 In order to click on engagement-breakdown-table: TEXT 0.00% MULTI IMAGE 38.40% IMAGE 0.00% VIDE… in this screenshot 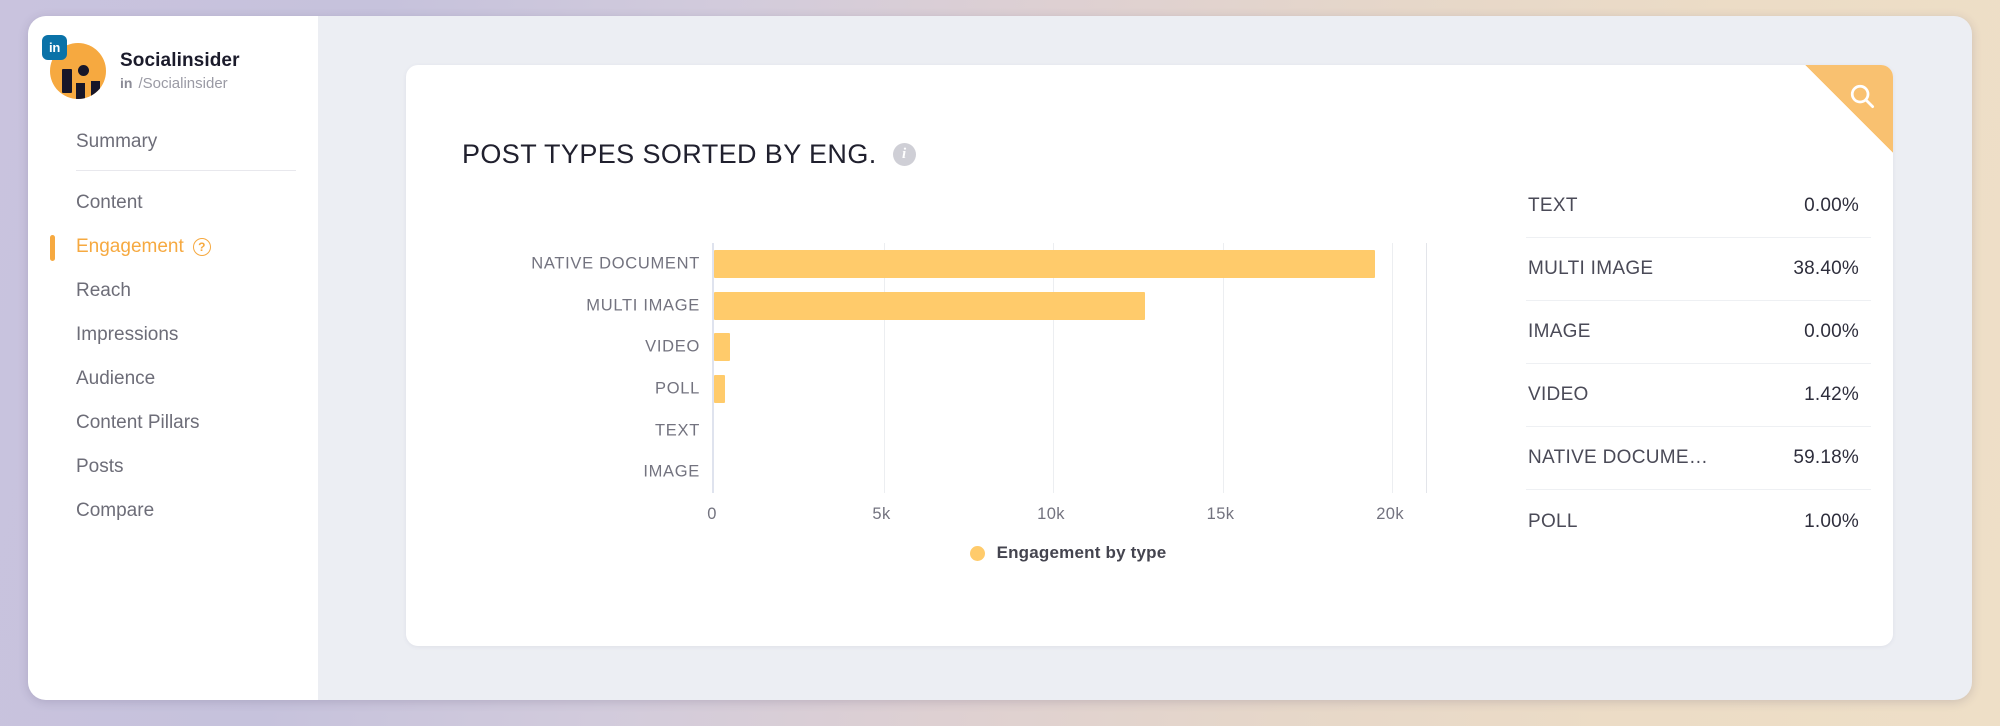, I will do `click(1698, 364)`.